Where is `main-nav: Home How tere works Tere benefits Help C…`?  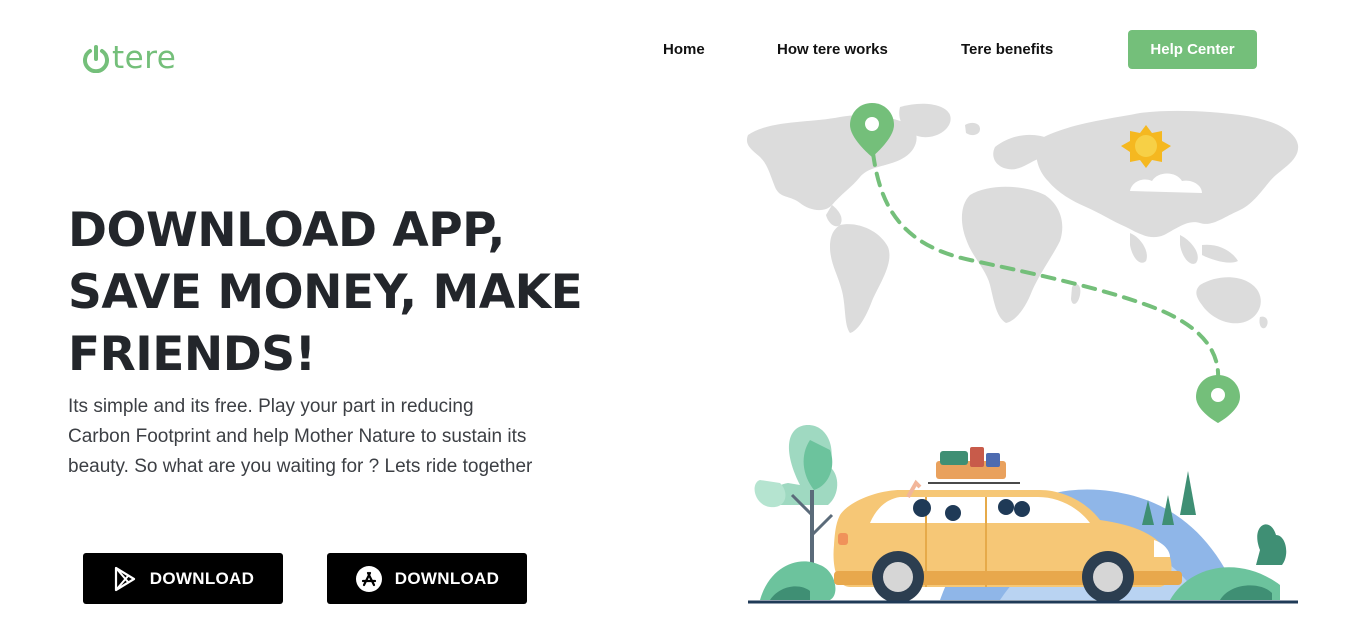
main-nav: Home How tere works Tere benefits Help C… is located at coordinates (683, 50).